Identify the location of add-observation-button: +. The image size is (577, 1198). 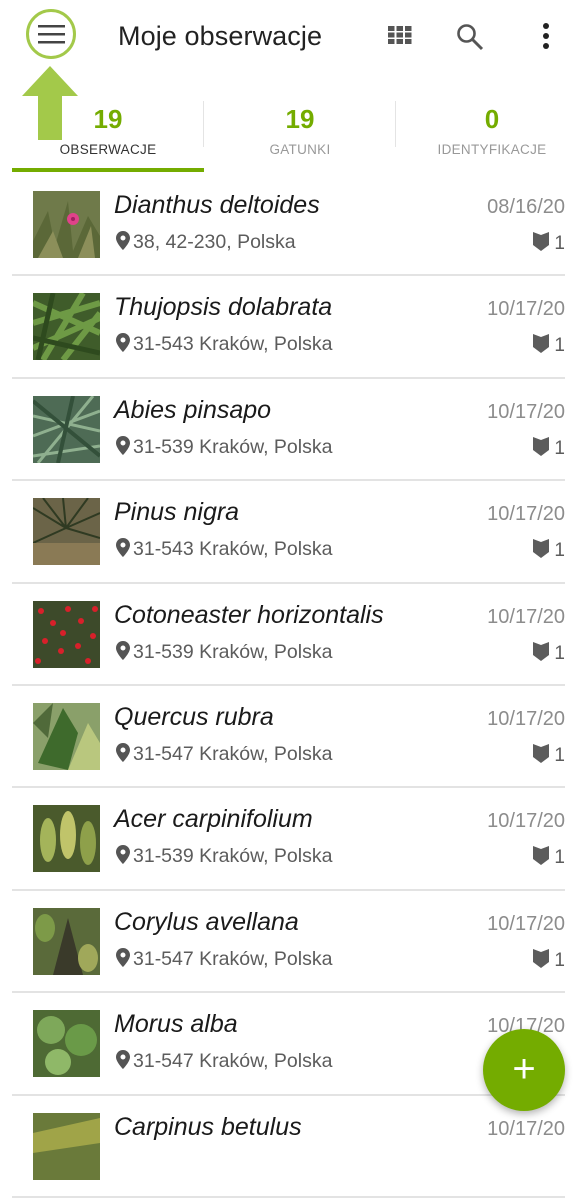
(524, 1070).